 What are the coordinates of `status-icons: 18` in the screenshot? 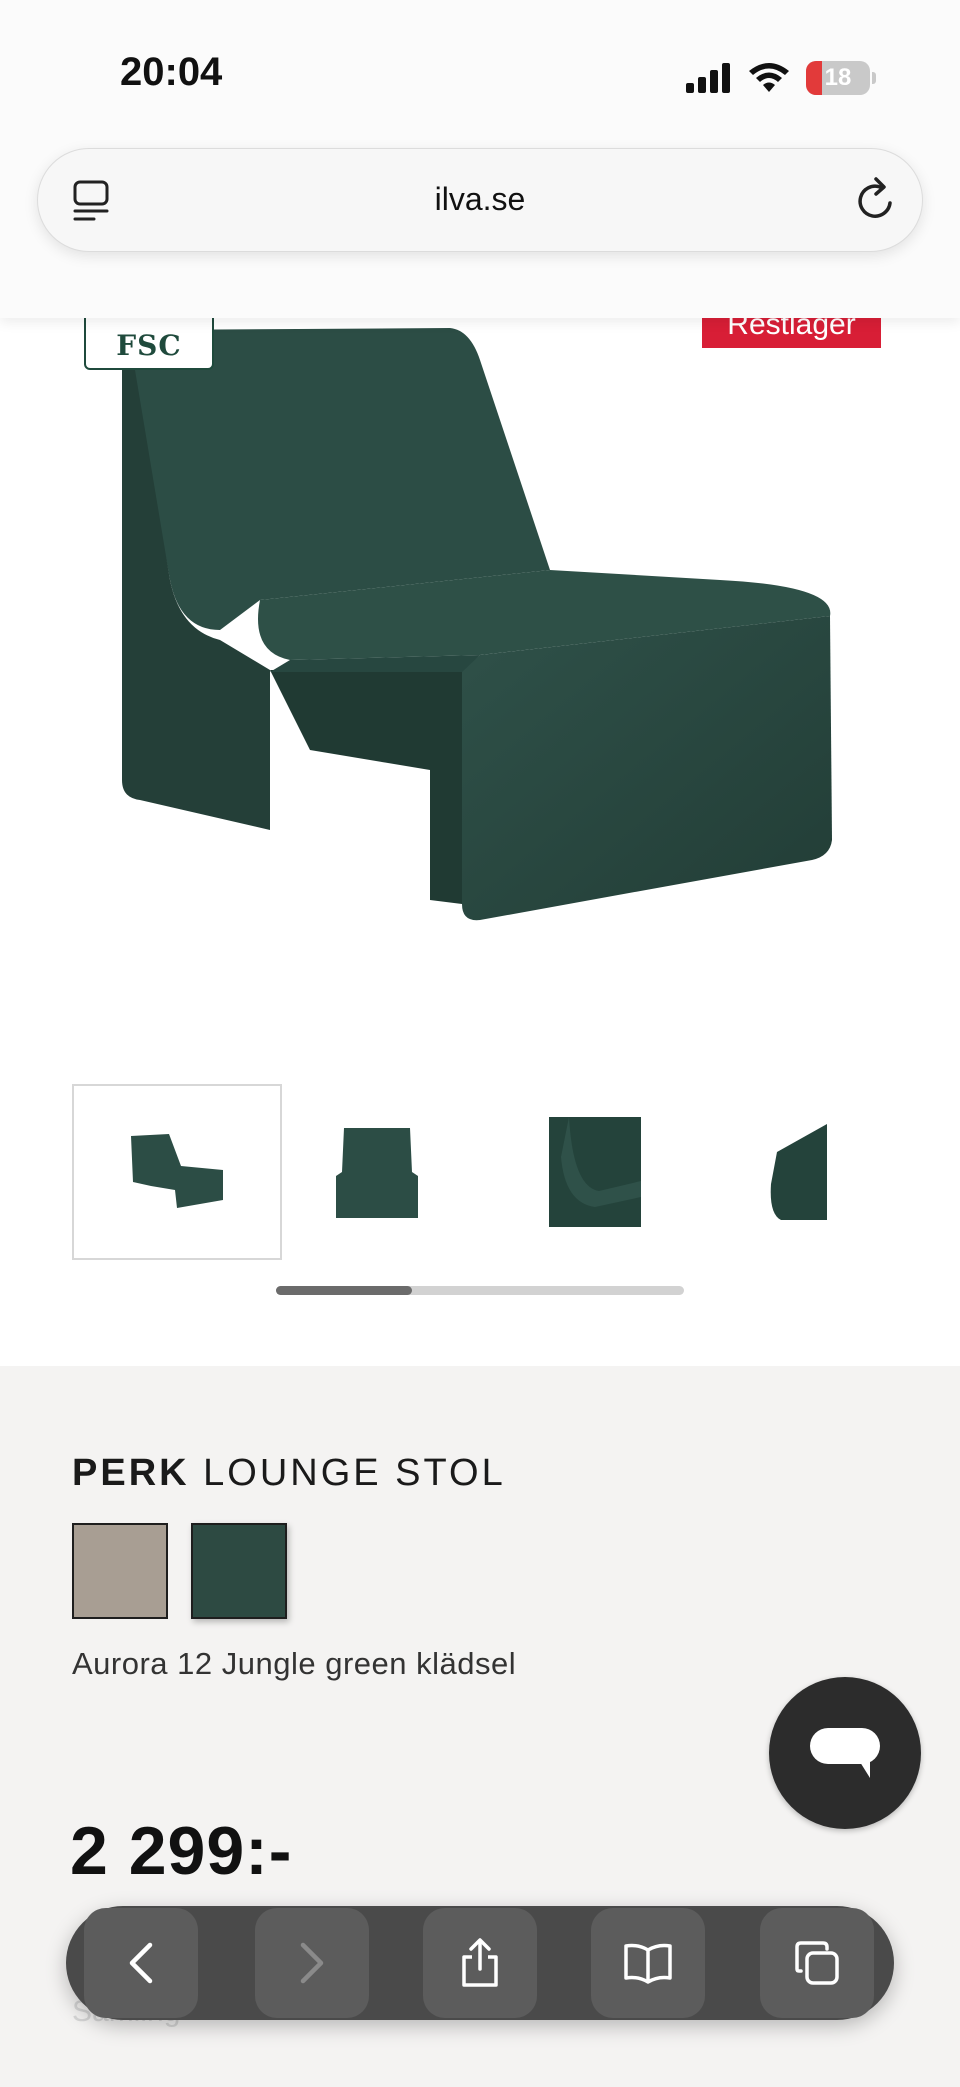 It's located at (781, 78).